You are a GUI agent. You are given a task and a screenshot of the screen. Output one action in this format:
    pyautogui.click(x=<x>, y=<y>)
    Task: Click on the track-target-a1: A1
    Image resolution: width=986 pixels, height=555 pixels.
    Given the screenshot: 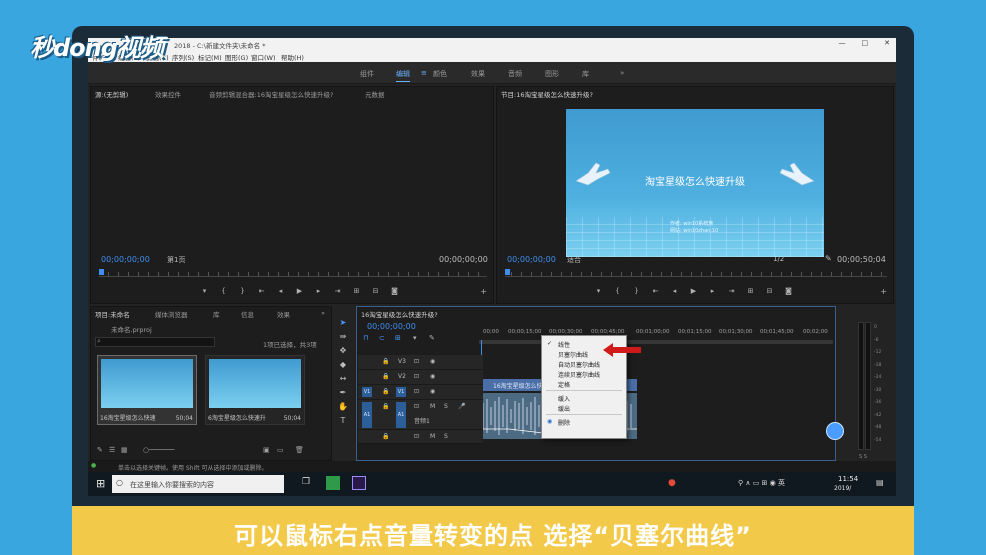 What is the action you would take?
    pyautogui.click(x=401, y=415)
    